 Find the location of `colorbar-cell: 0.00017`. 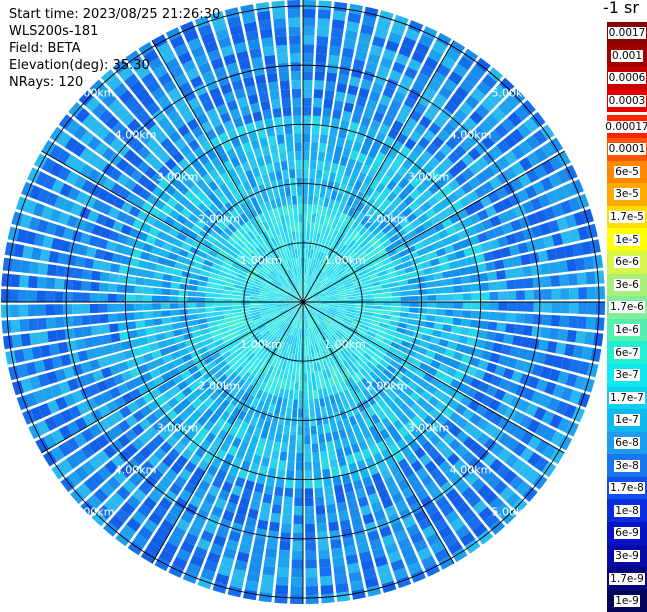

colorbar-cell: 0.00017 is located at coordinates (627, 126).